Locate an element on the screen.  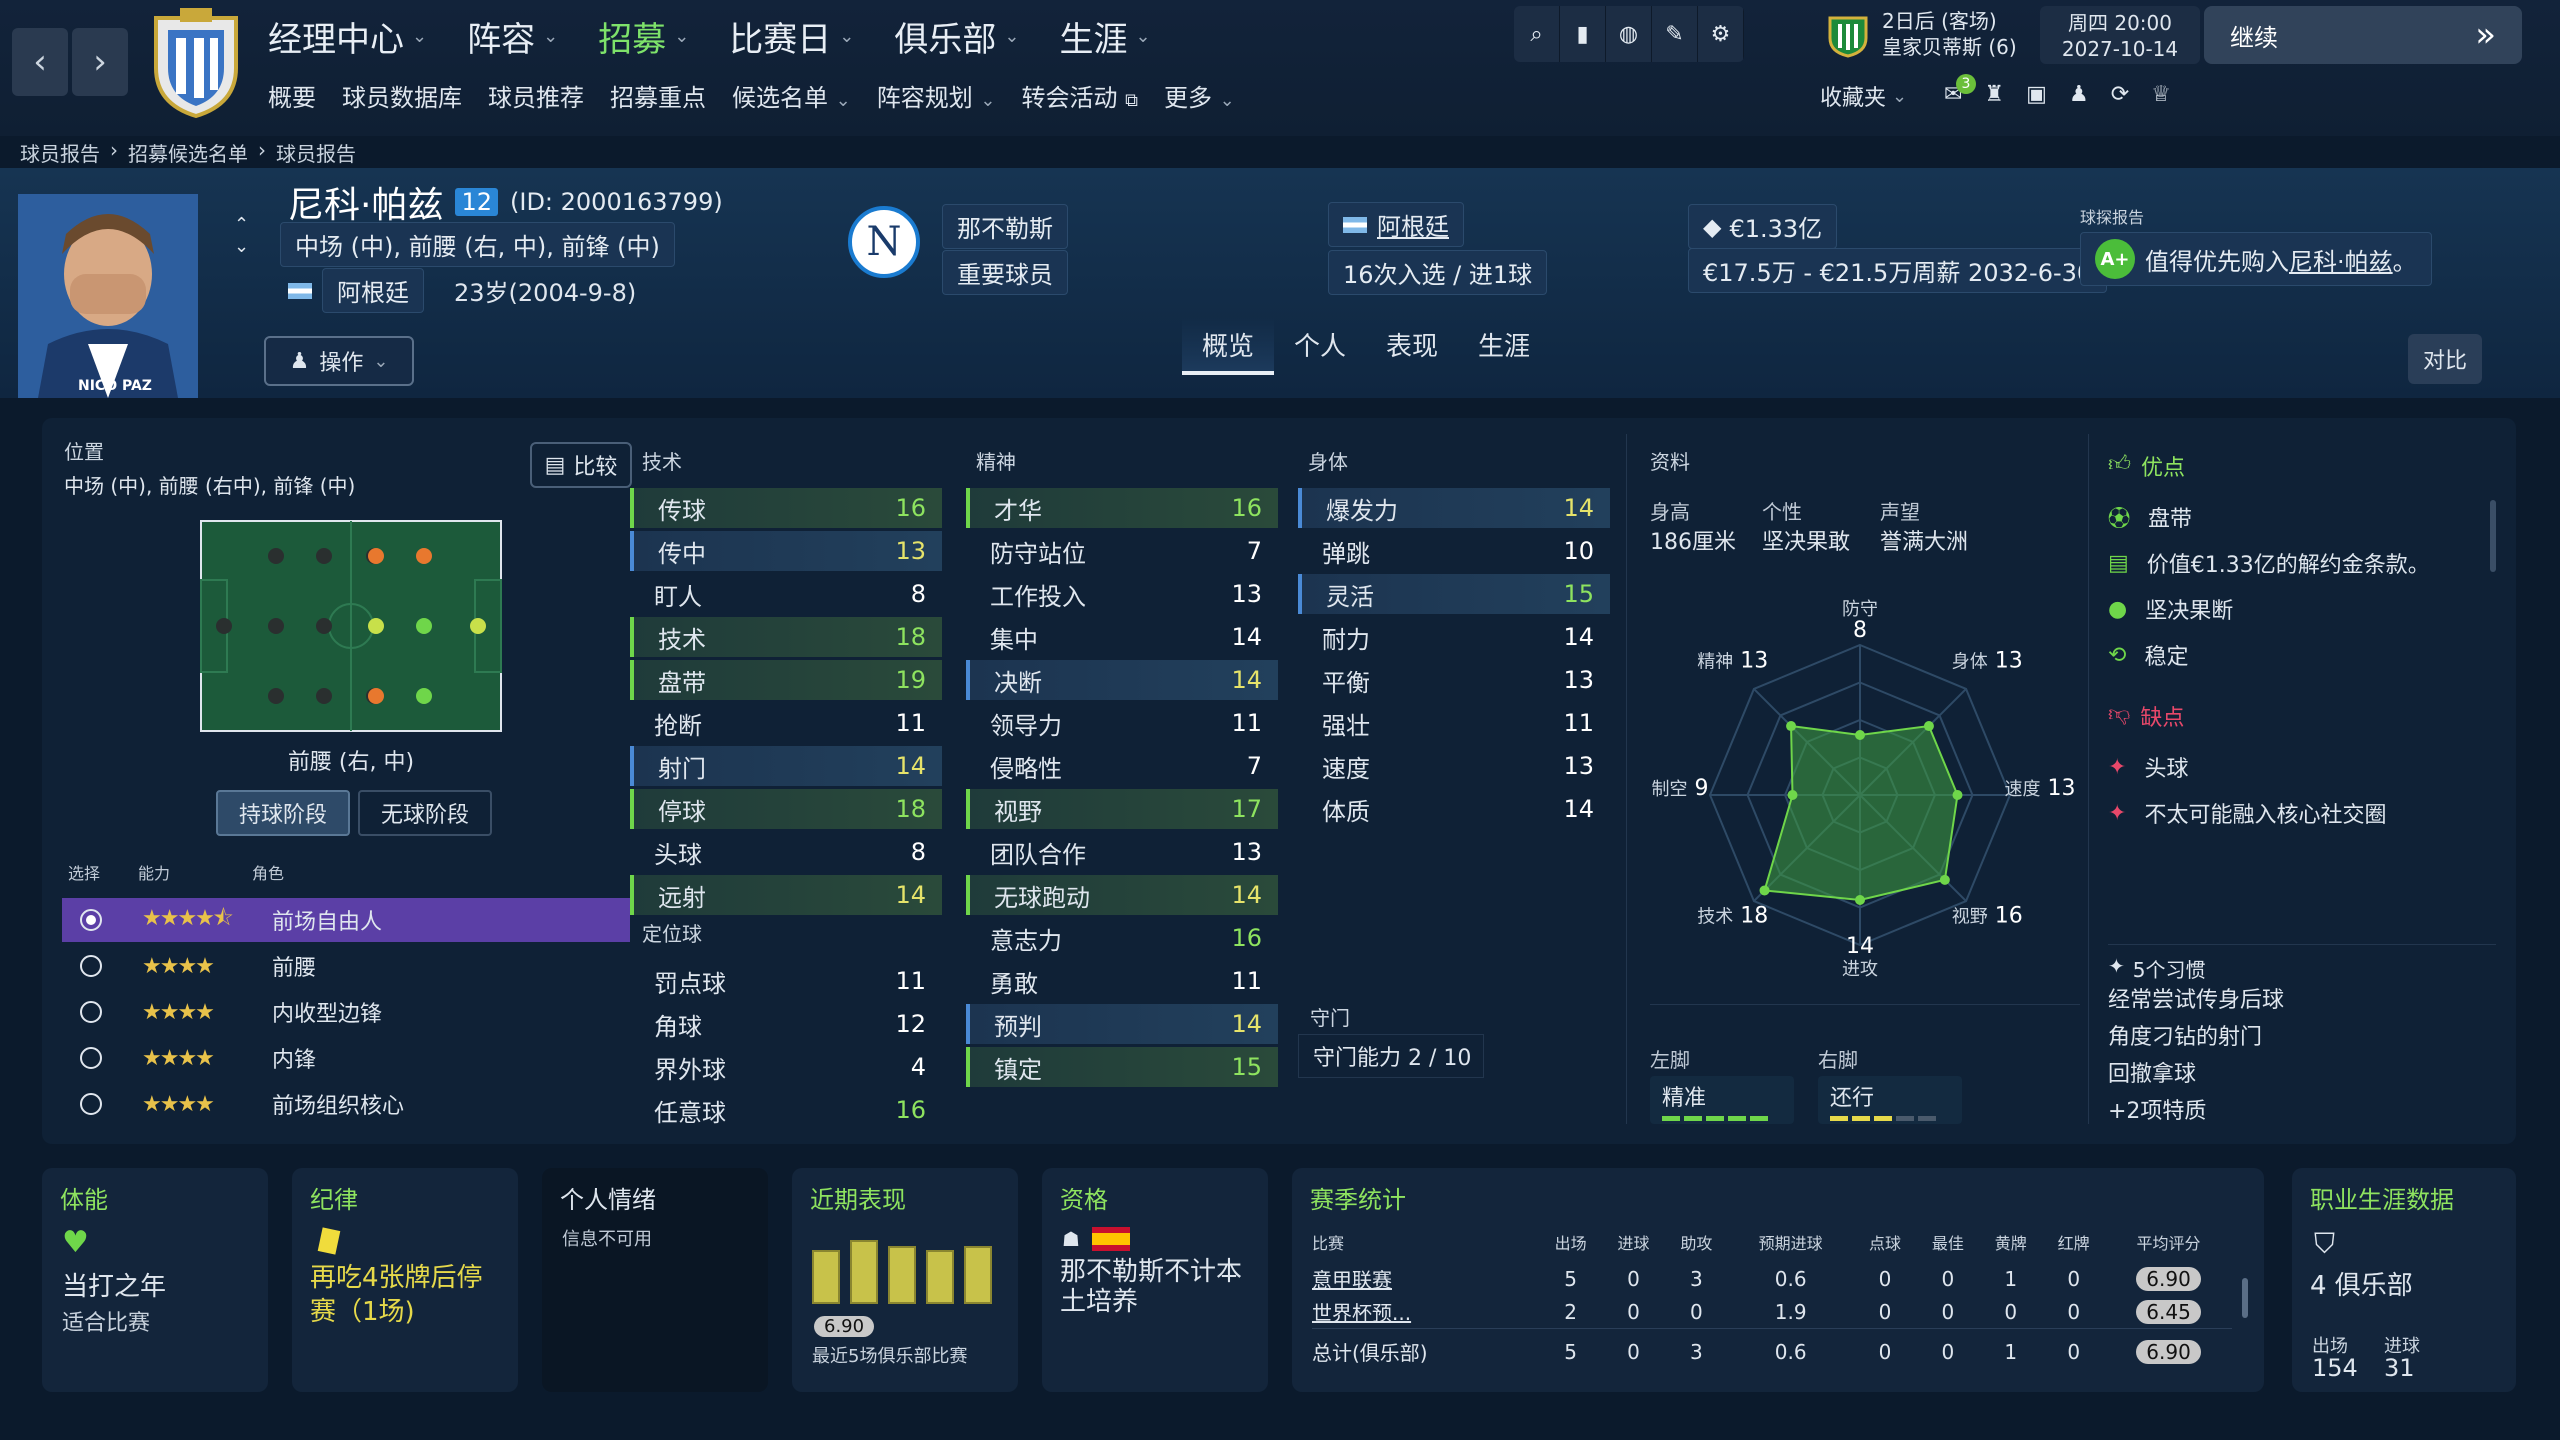
clipboard-icon: ▣ is located at coordinates (2036, 94).